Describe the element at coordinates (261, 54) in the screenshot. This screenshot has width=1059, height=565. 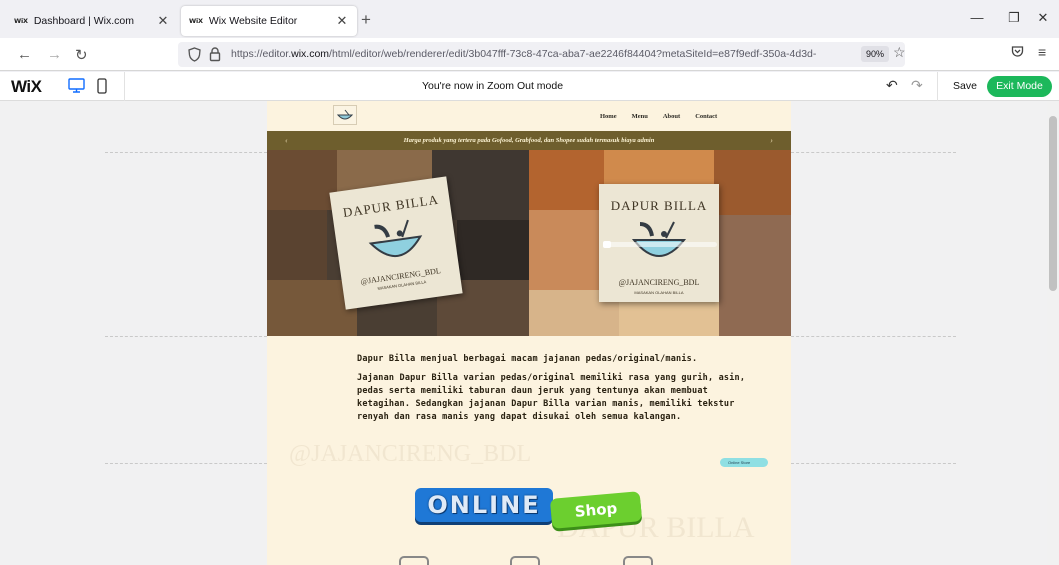
I see `url-prefix: https://editor.` at that location.